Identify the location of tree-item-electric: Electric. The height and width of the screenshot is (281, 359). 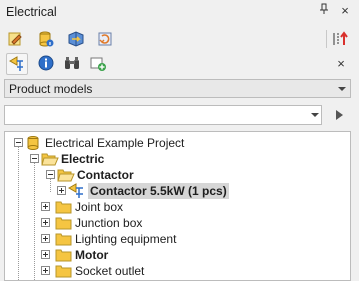
(175, 159).